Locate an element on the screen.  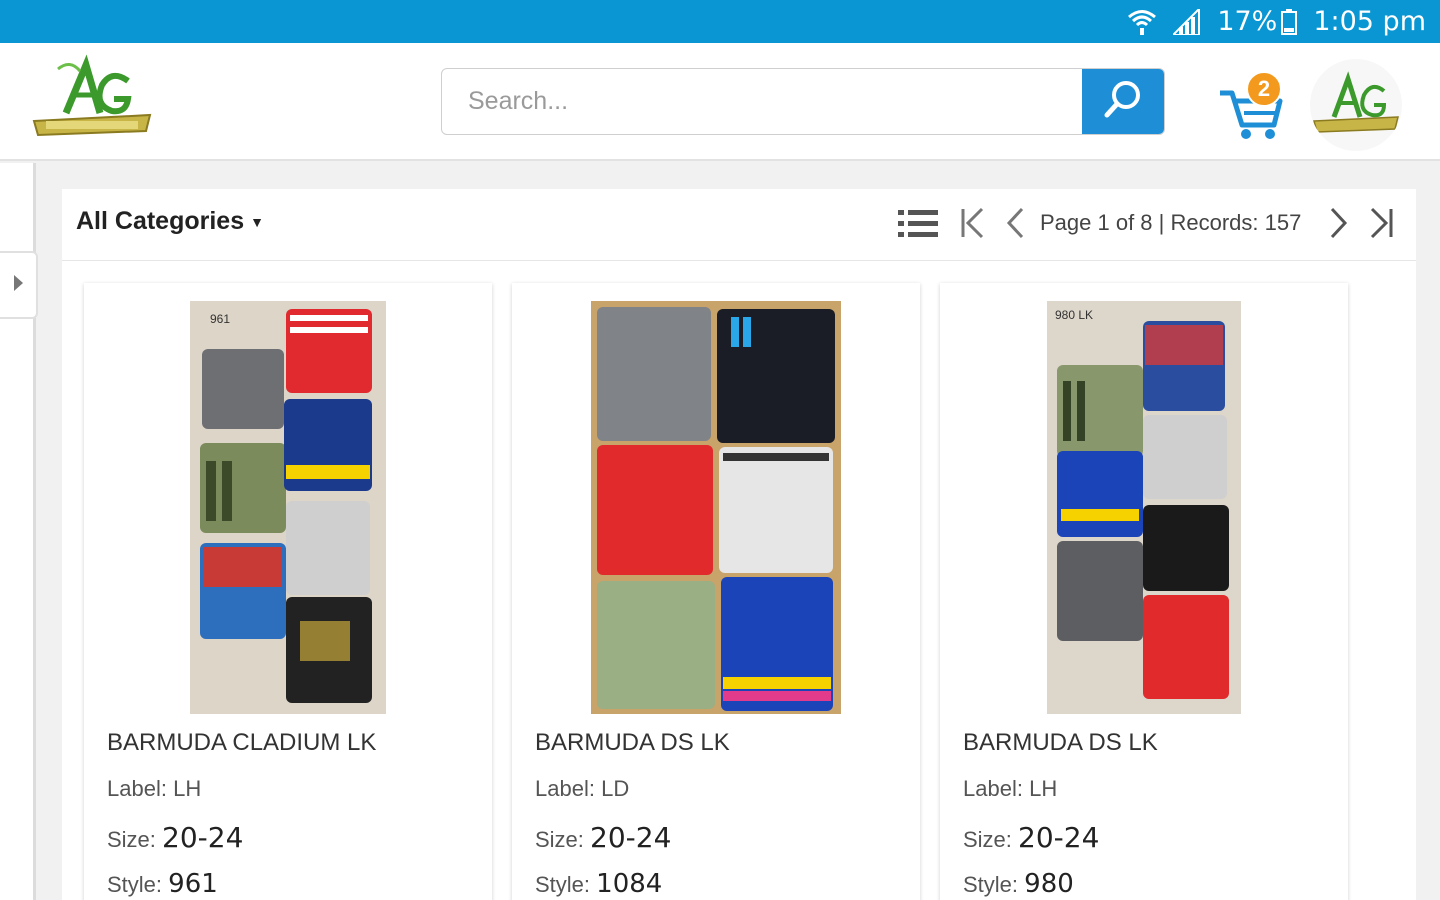
search-box is located at coordinates (803, 101).